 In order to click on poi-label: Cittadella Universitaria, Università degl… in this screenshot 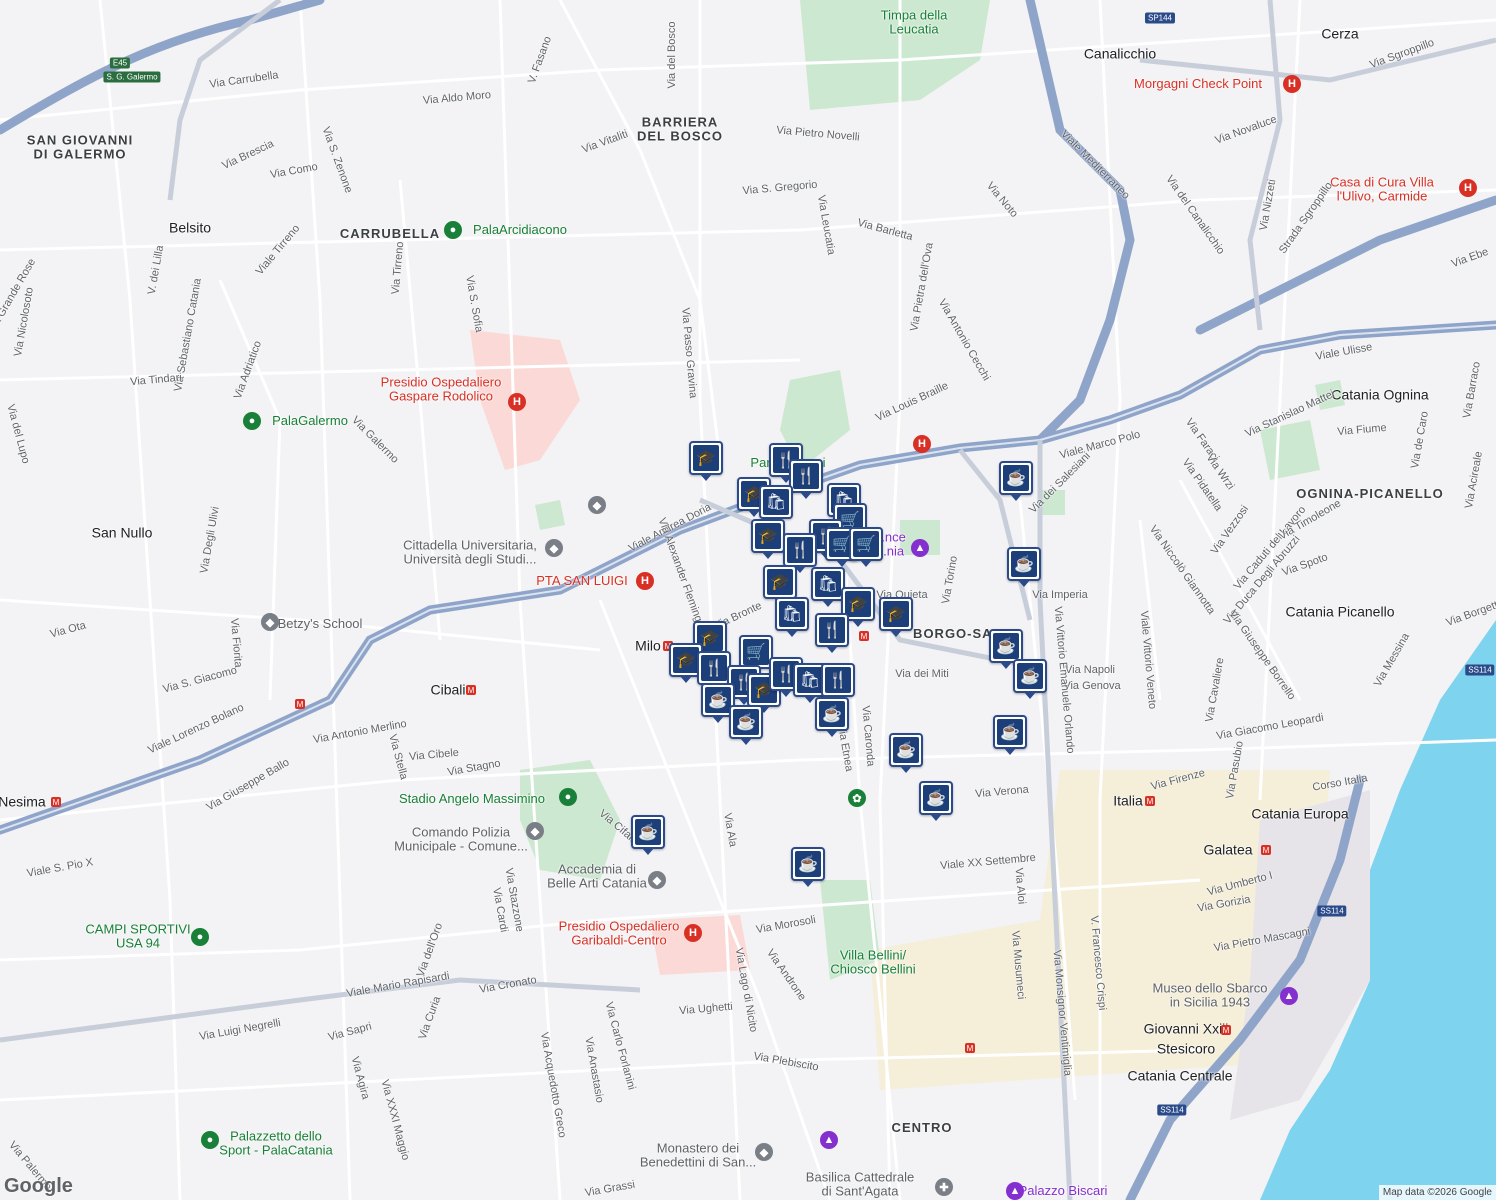, I will do `click(470, 553)`.